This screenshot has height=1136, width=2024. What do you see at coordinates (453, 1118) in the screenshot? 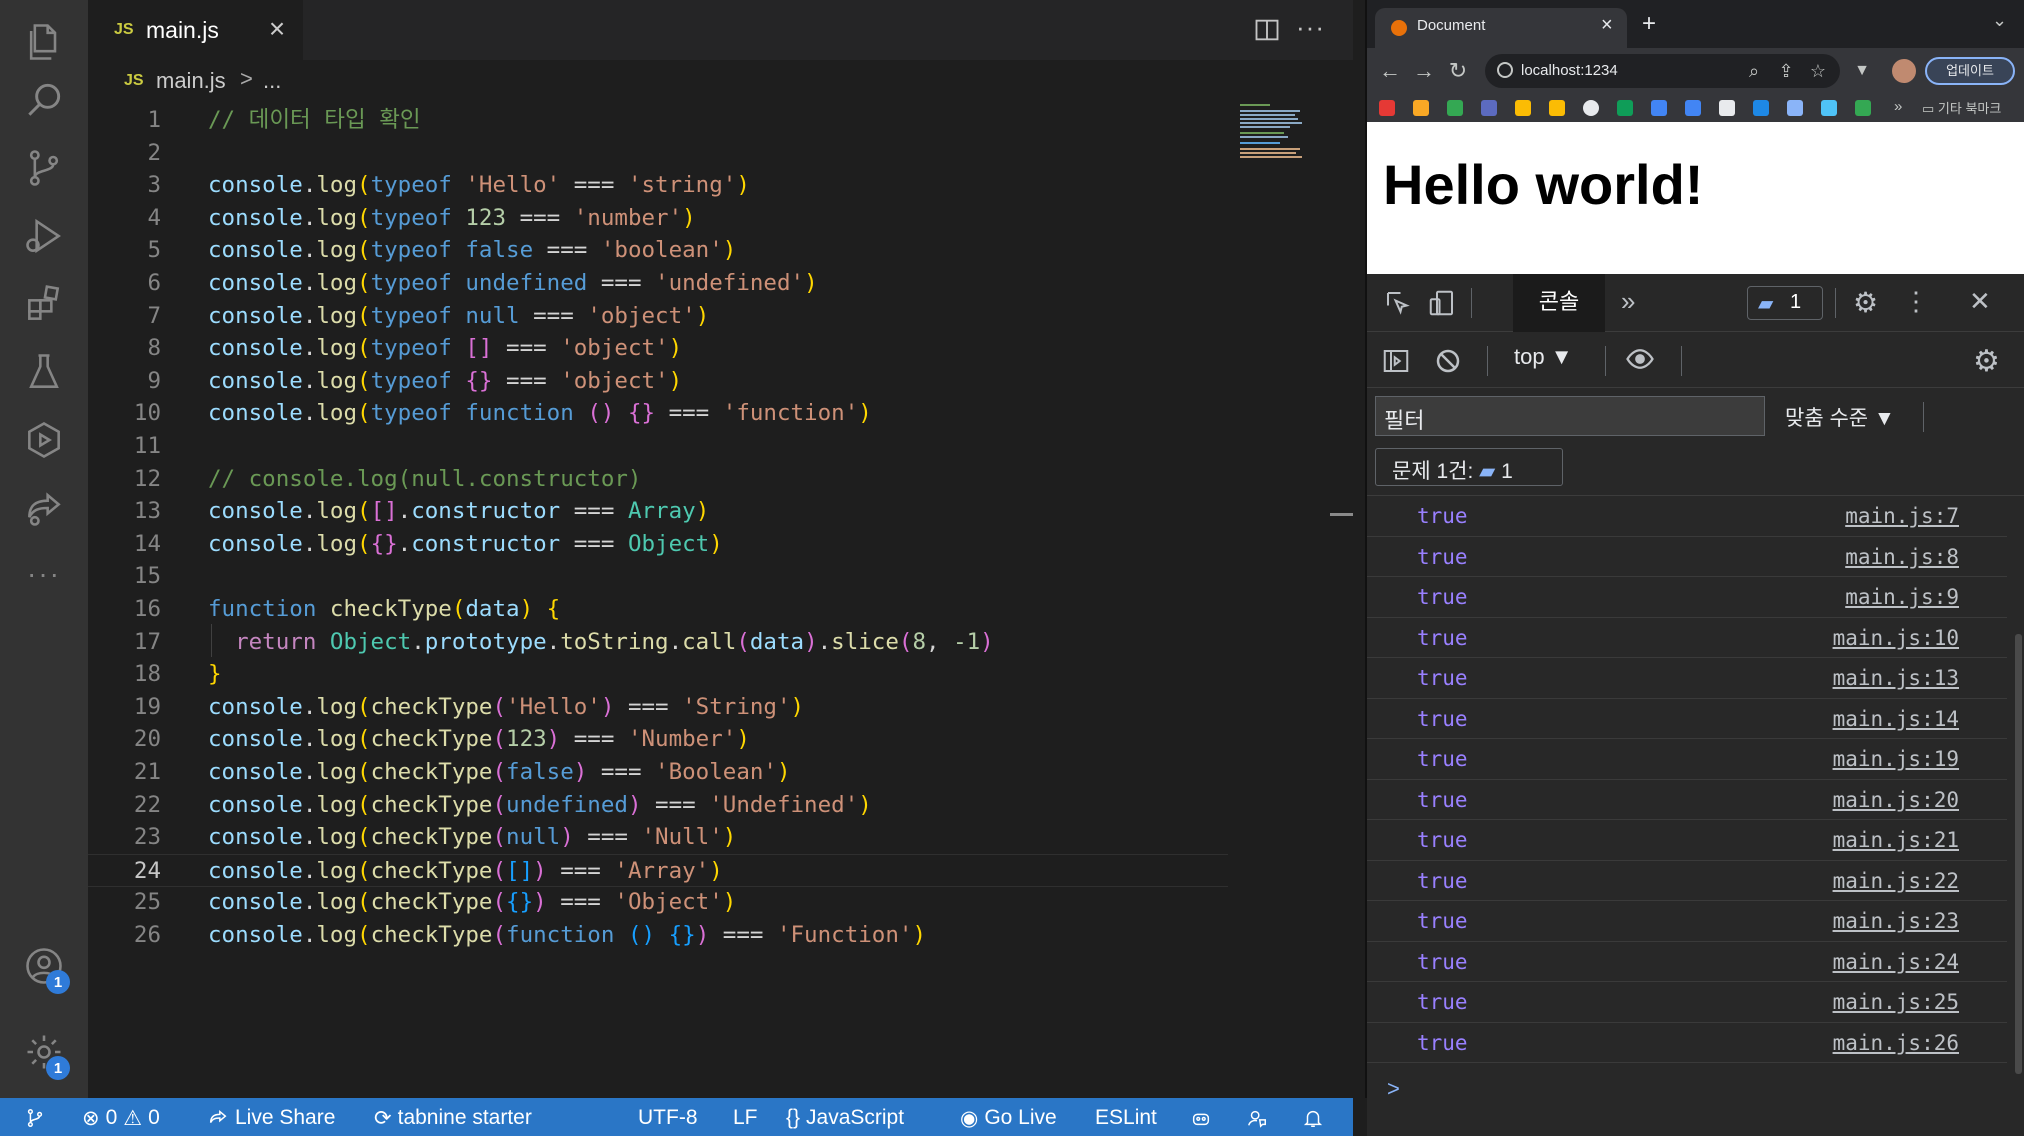
I see `tabnine-status: ⟳ tabnine starter` at bounding box center [453, 1118].